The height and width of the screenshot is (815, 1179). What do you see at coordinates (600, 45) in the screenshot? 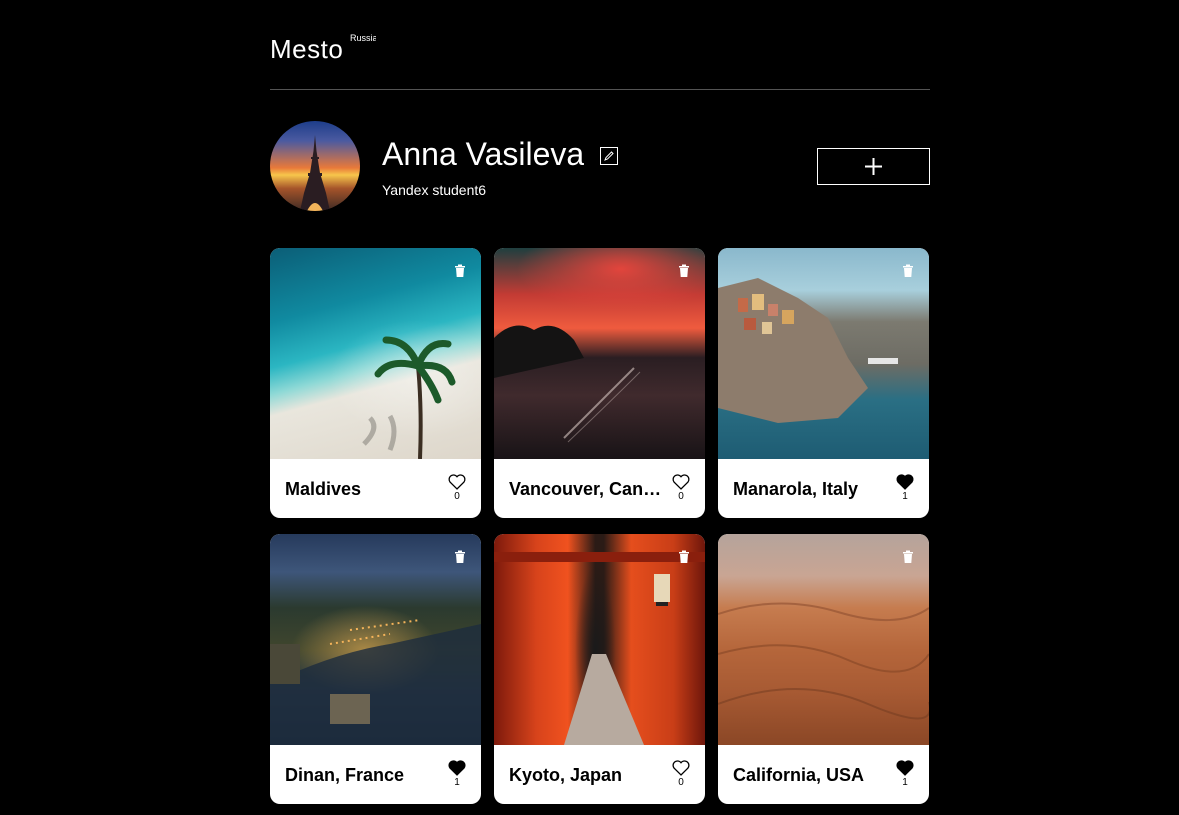
I see `header: Mesto Russia` at bounding box center [600, 45].